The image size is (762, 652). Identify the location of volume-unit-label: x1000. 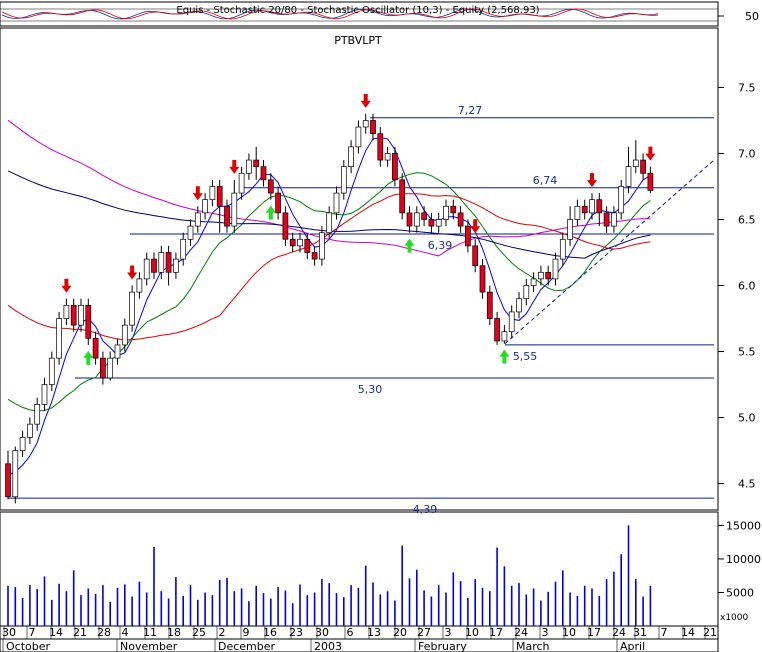
(734, 618).